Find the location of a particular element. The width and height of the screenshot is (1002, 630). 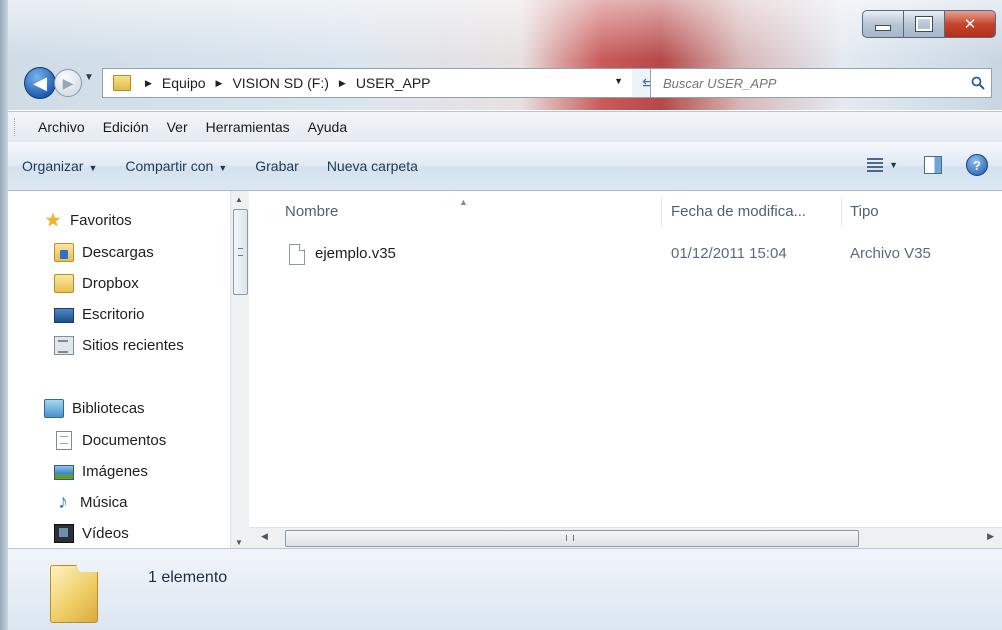

search-input is located at coordinates (813, 83).